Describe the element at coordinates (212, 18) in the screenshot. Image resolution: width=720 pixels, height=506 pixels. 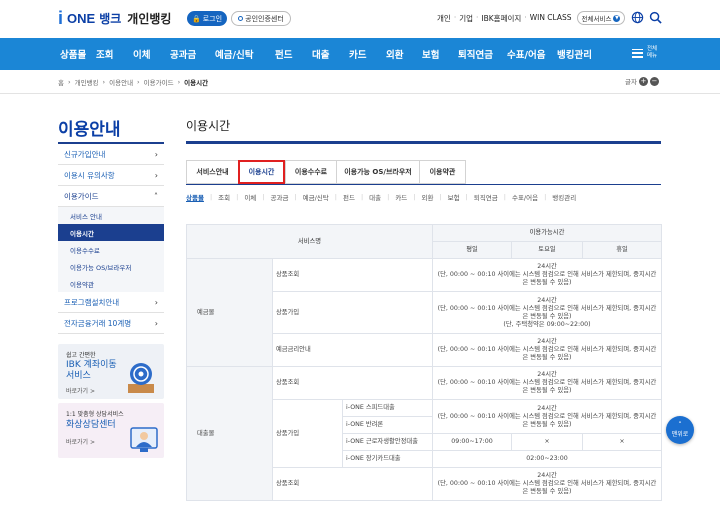
I see `login-label: 로그인` at that location.